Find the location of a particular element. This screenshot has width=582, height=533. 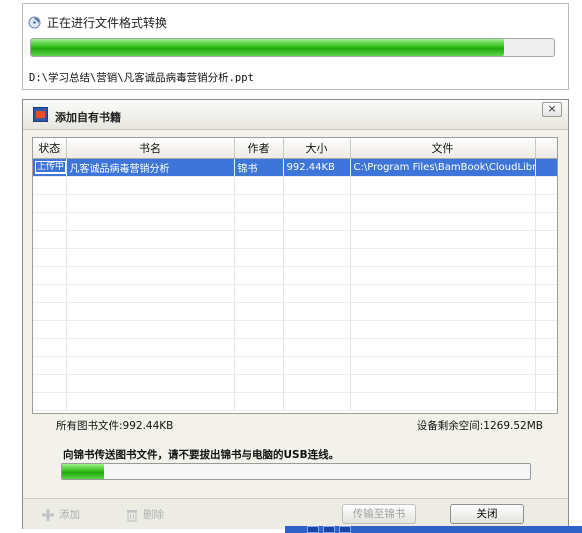

dialog-titlebar: 添加自有书籍 × is located at coordinates (295, 115).